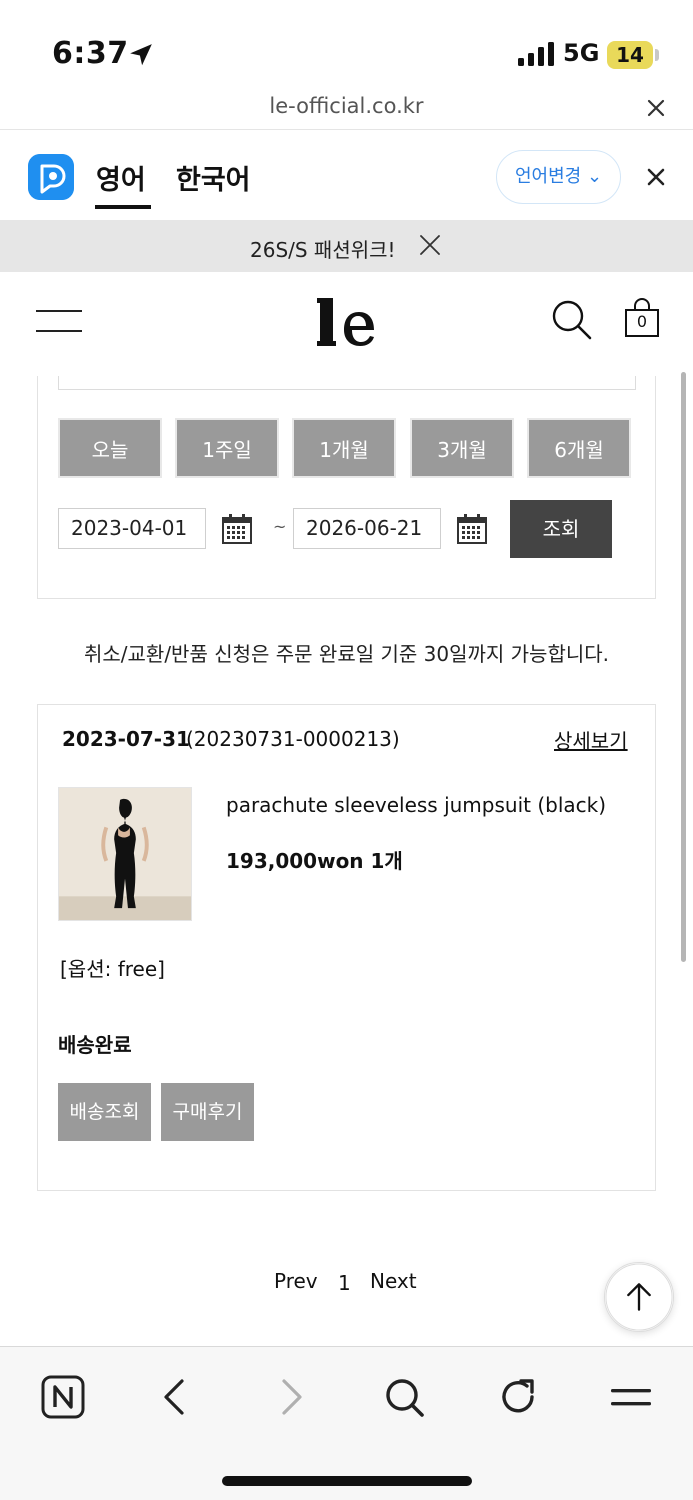 The image size is (693, 1500). Describe the element at coordinates (536, 54) in the screenshot. I see `signal-icon` at that location.